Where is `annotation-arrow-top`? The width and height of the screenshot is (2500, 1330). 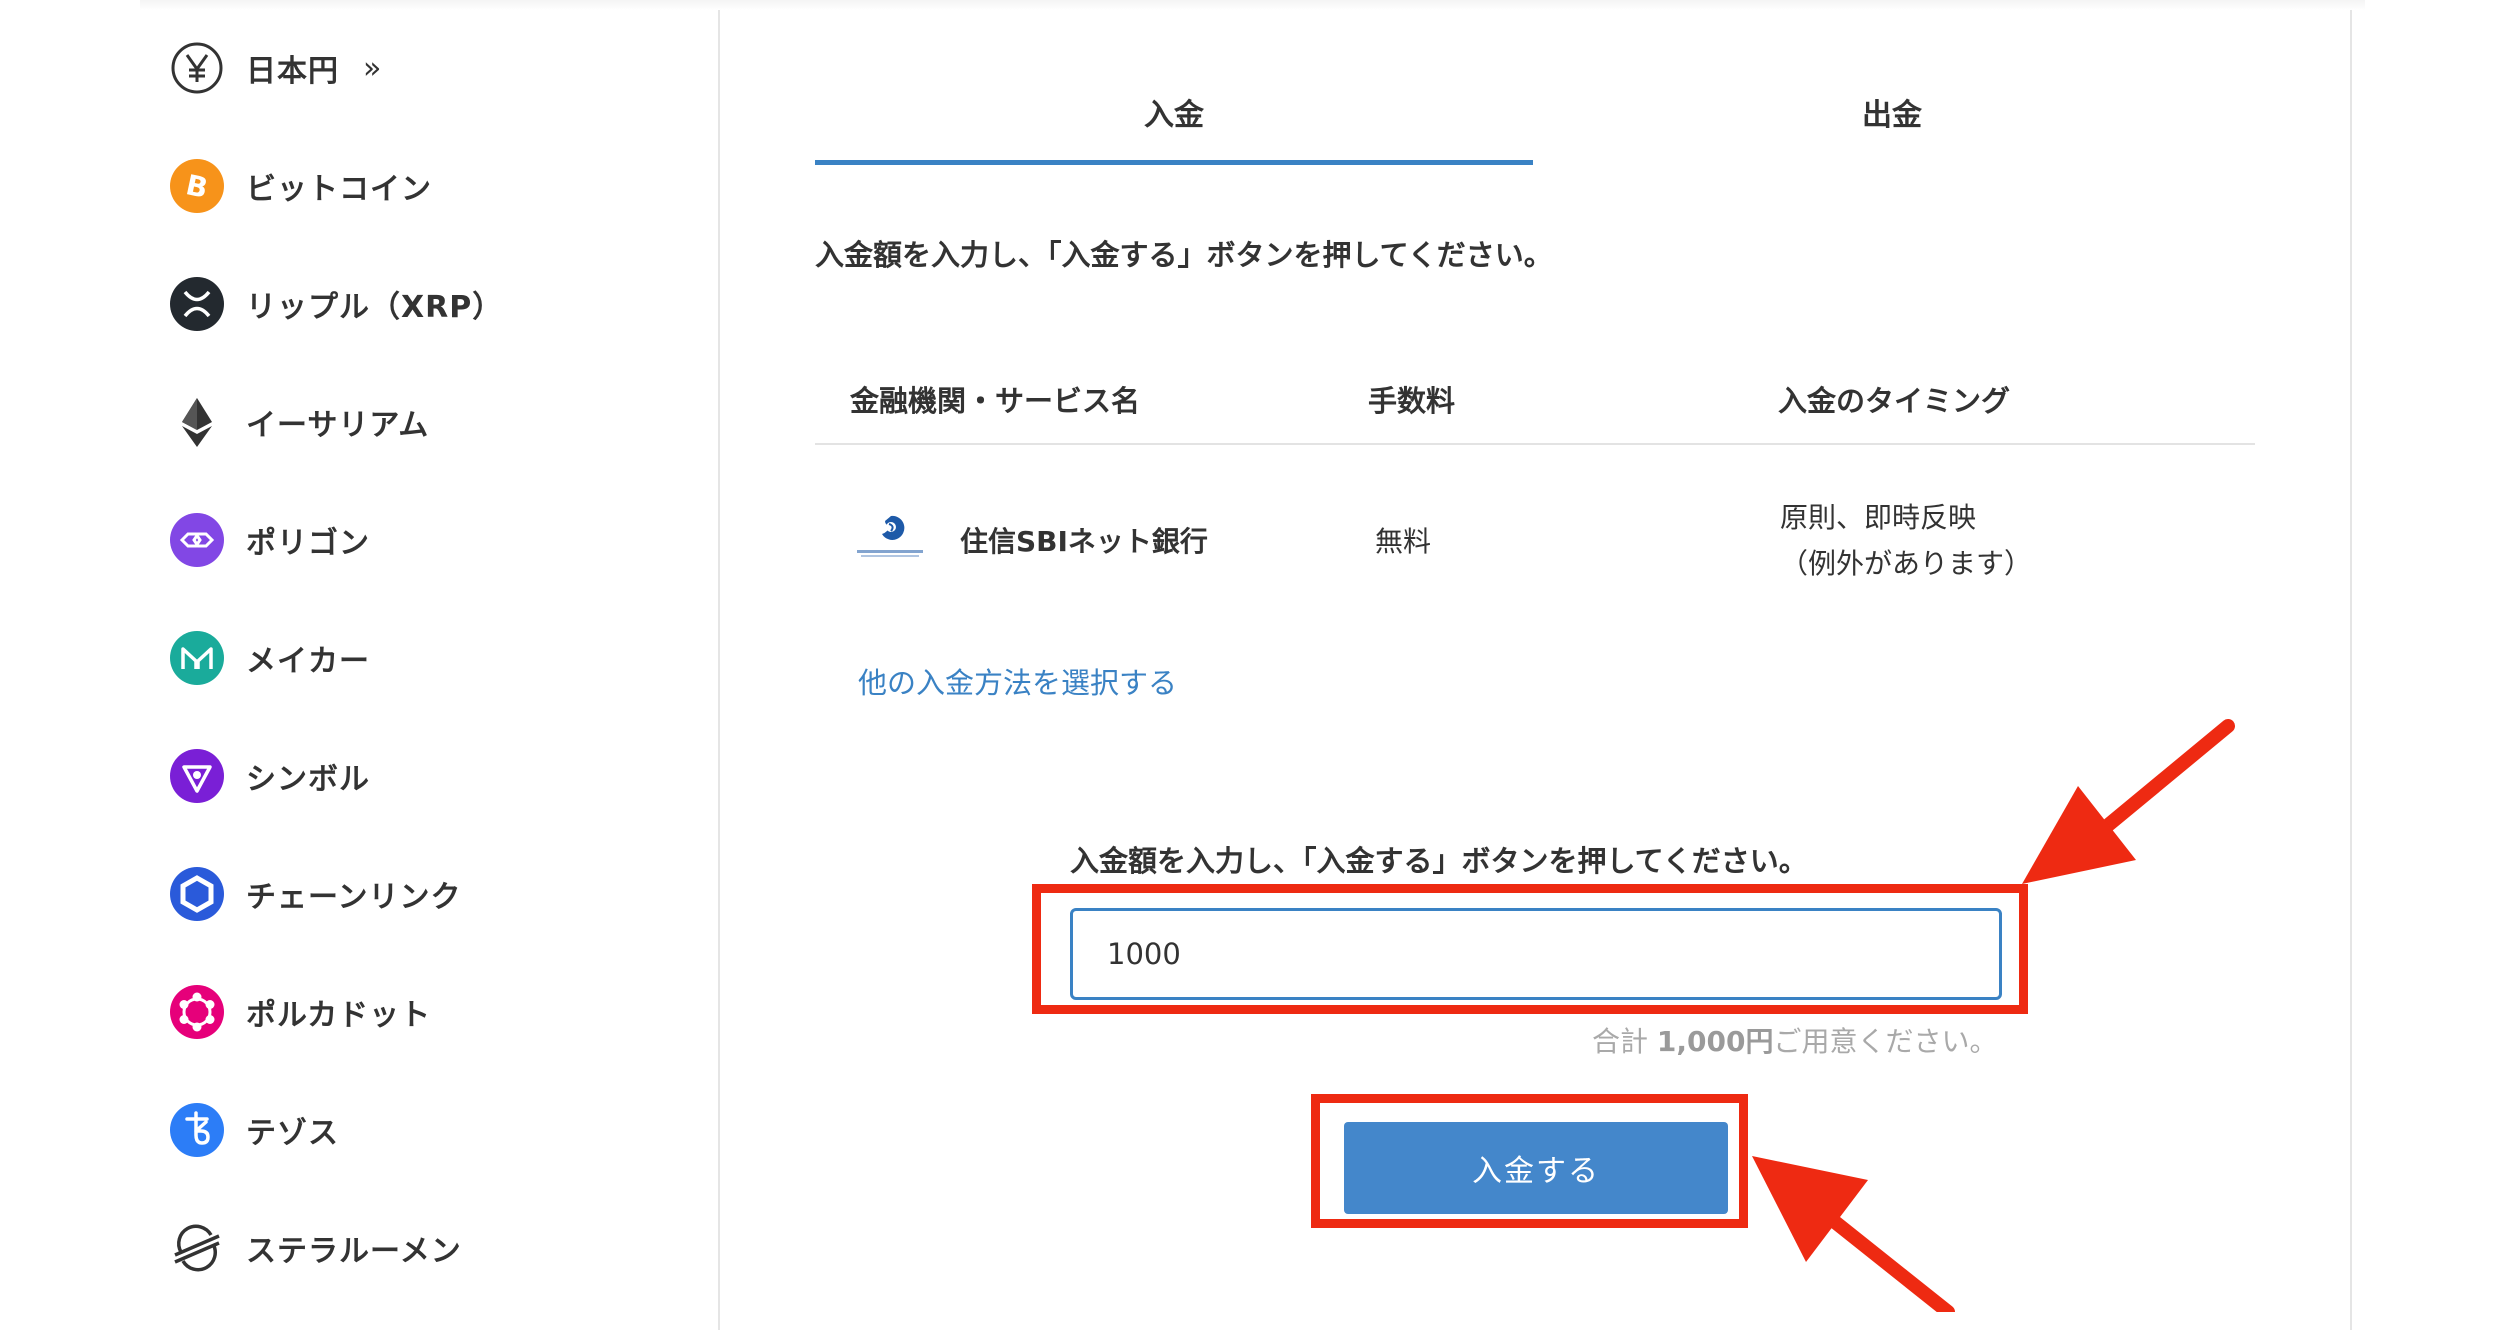 annotation-arrow-top is located at coordinates (2128, 801).